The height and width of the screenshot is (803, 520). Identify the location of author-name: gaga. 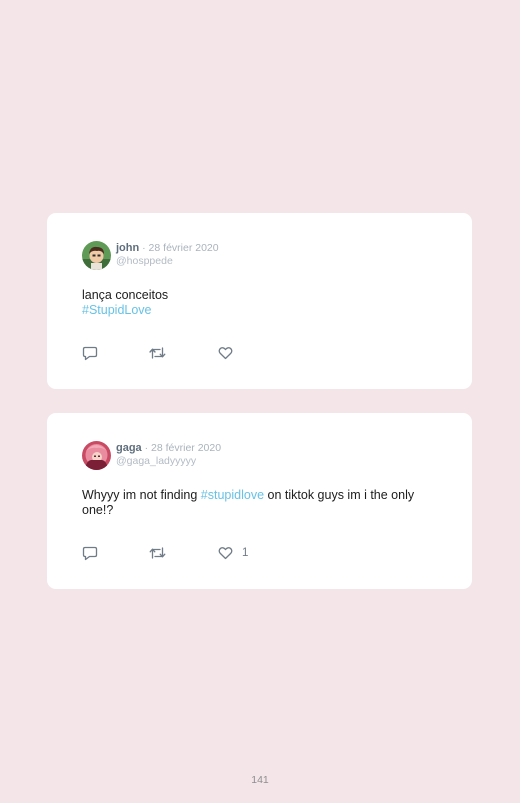
(129, 448).